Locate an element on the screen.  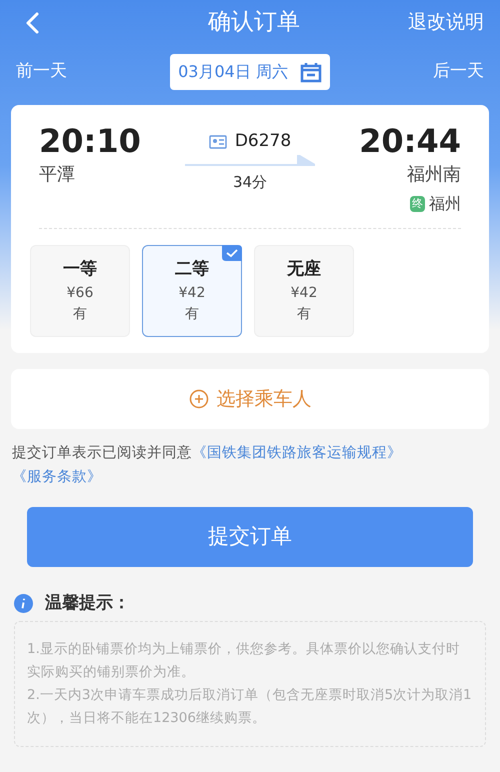
direction-arrow-icon is located at coordinates (250, 160).